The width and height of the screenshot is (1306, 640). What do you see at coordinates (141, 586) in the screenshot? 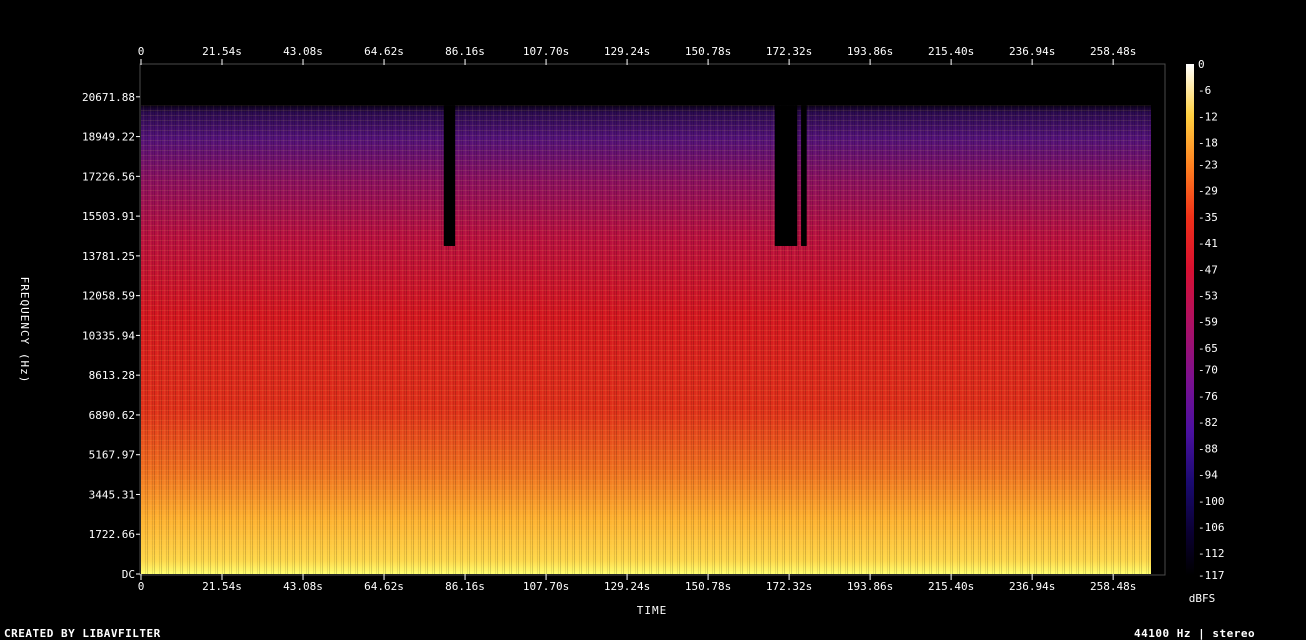
I see `x-tick-bottom-0: 0` at bounding box center [141, 586].